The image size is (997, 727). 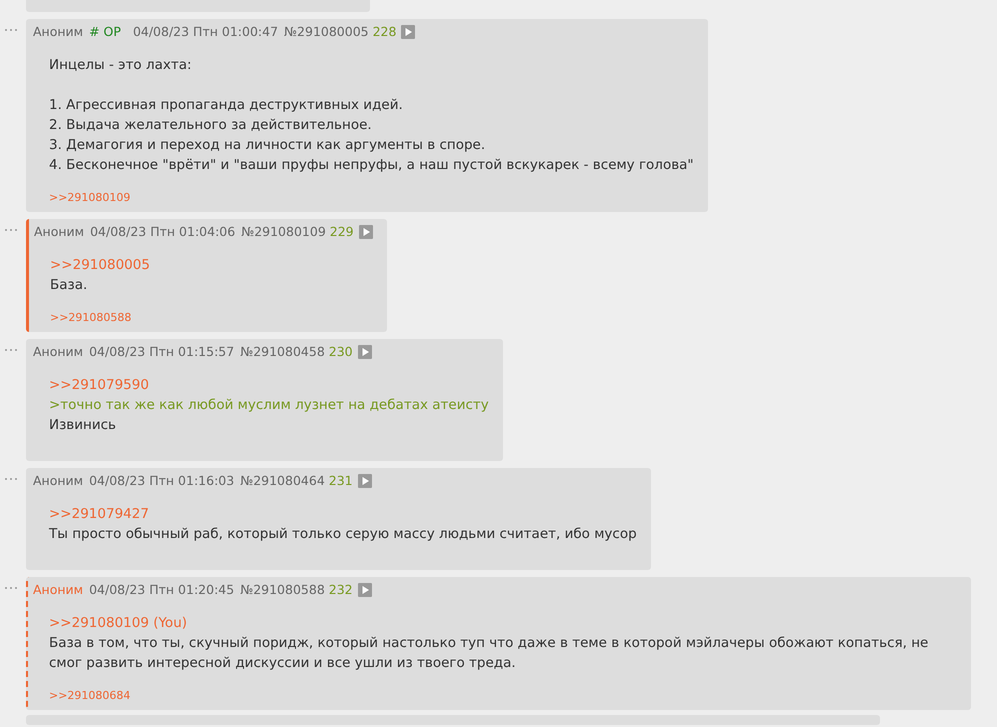 What do you see at coordinates (105, 31) in the screenshot?
I see `op-tag: # OP` at bounding box center [105, 31].